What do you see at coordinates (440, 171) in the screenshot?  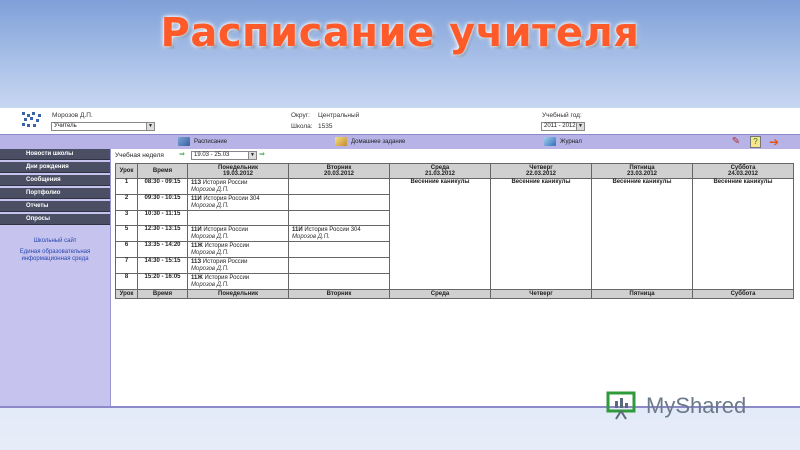 I see `col-header-wednesday: Среда 21.03.2012` at bounding box center [440, 171].